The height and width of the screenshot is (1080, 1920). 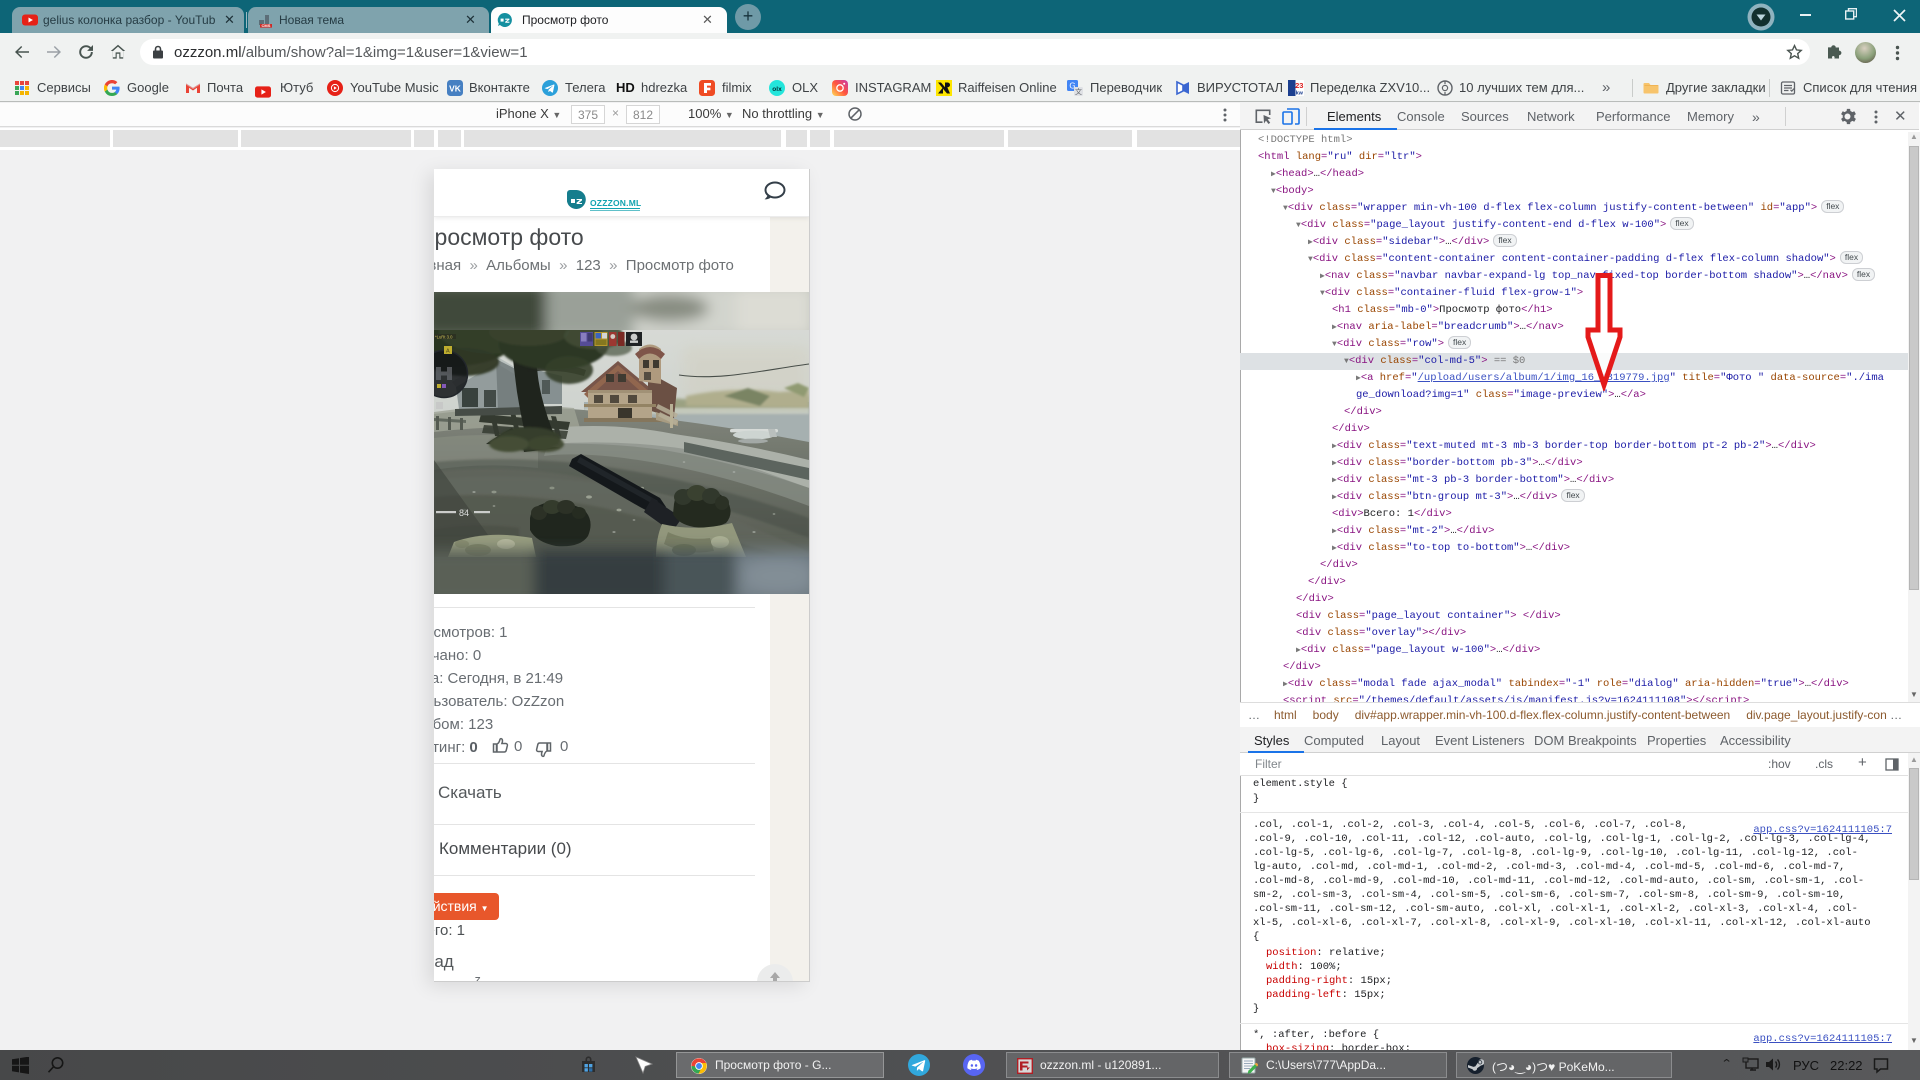 What do you see at coordinates (777, 89) in the screenshot?
I see `svg-text: olx` at bounding box center [777, 89].